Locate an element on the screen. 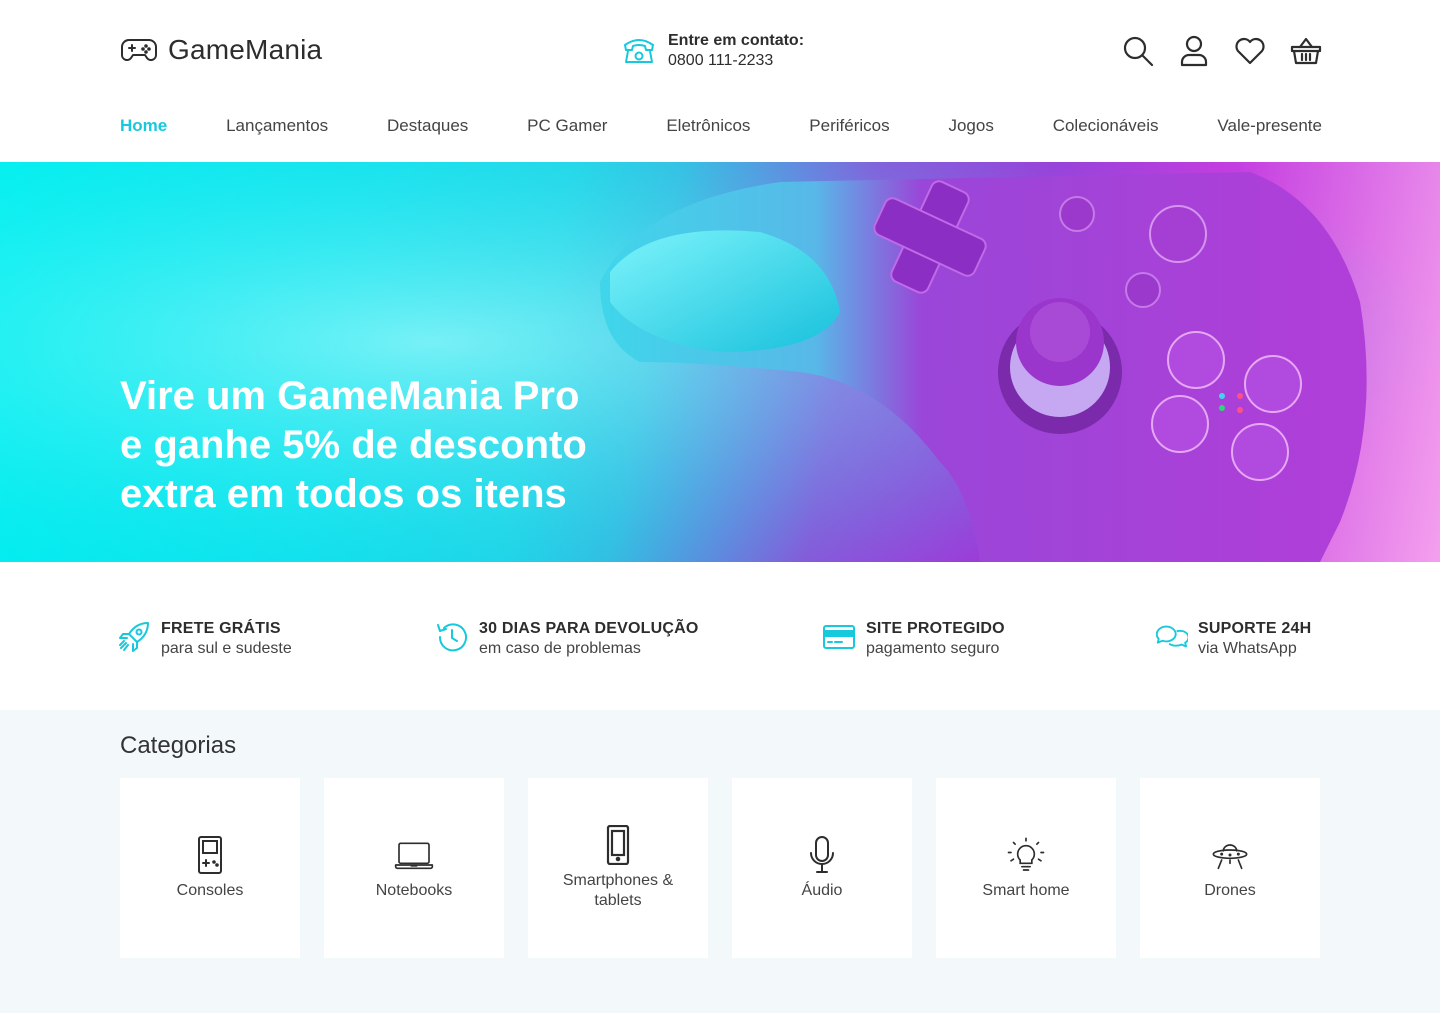 The height and width of the screenshot is (1013, 1440). feature-support: SUPORTE 24H via WhatsApp is located at coordinates (1232, 639).